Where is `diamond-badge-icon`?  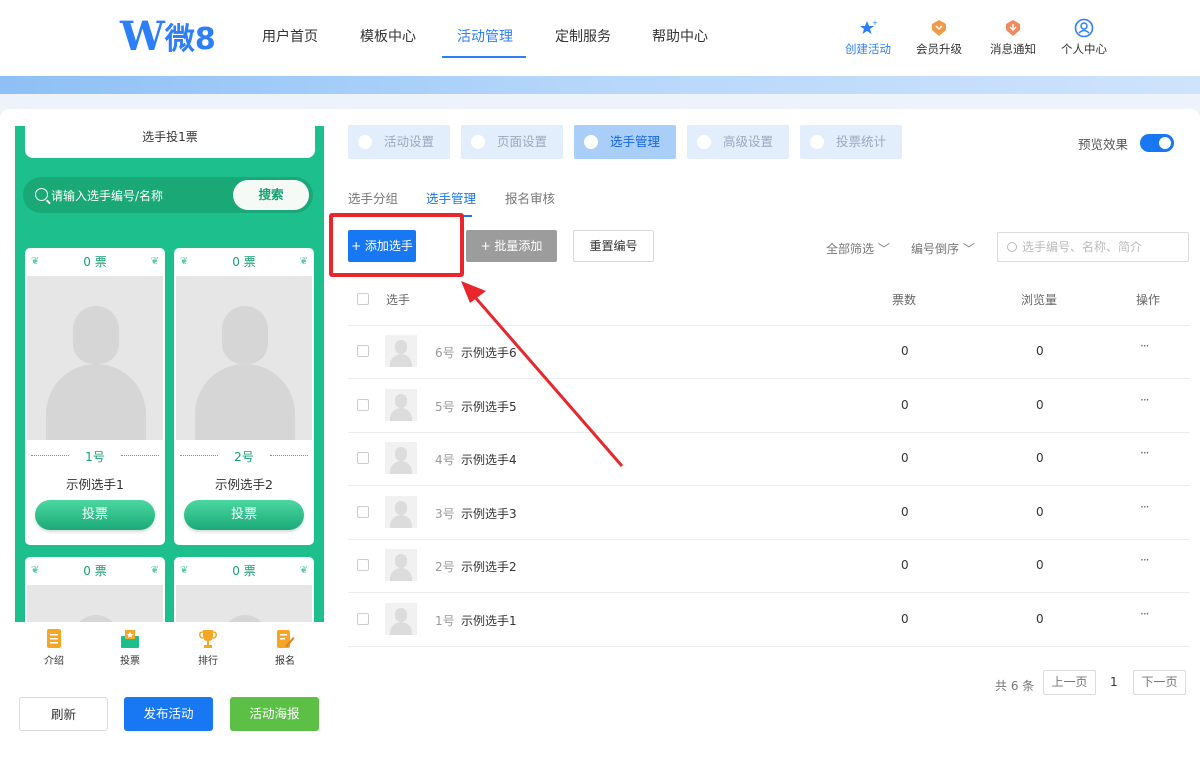 diamond-badge-icon is located at coordinates (939, 28).